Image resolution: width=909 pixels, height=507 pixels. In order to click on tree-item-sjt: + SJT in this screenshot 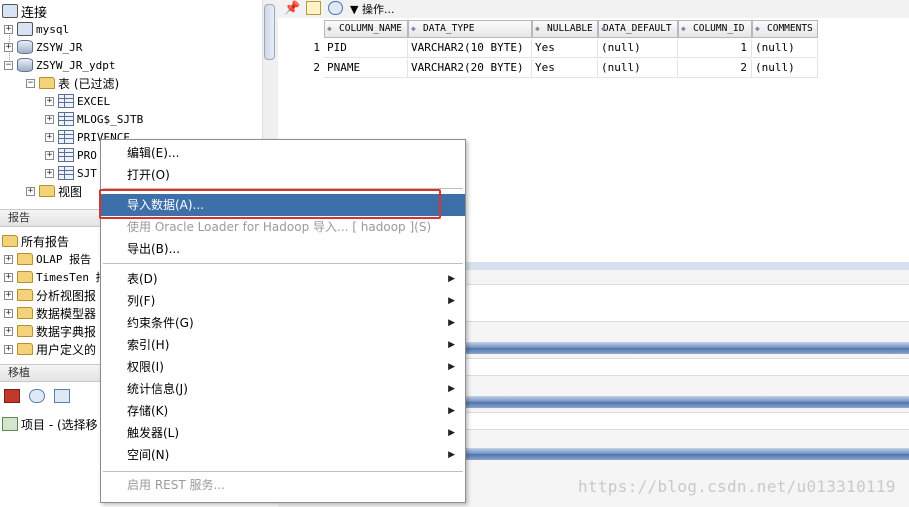, I will do `click(71, 173)`.